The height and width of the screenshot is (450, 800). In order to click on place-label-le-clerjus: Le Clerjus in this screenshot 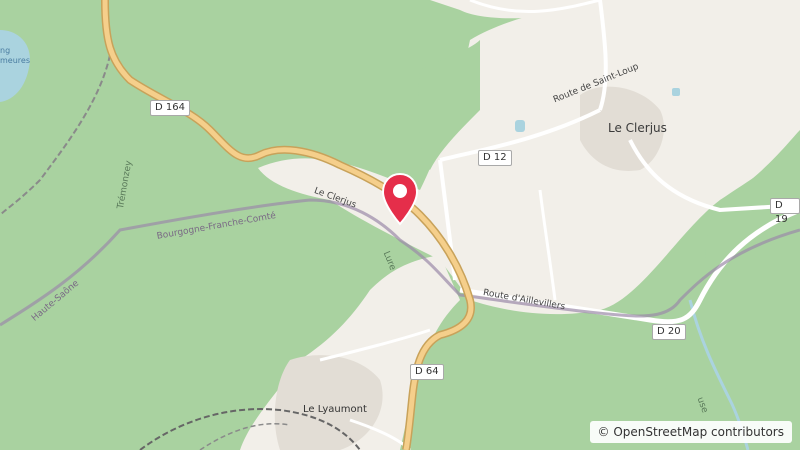, I will do `click(637, 128)`.